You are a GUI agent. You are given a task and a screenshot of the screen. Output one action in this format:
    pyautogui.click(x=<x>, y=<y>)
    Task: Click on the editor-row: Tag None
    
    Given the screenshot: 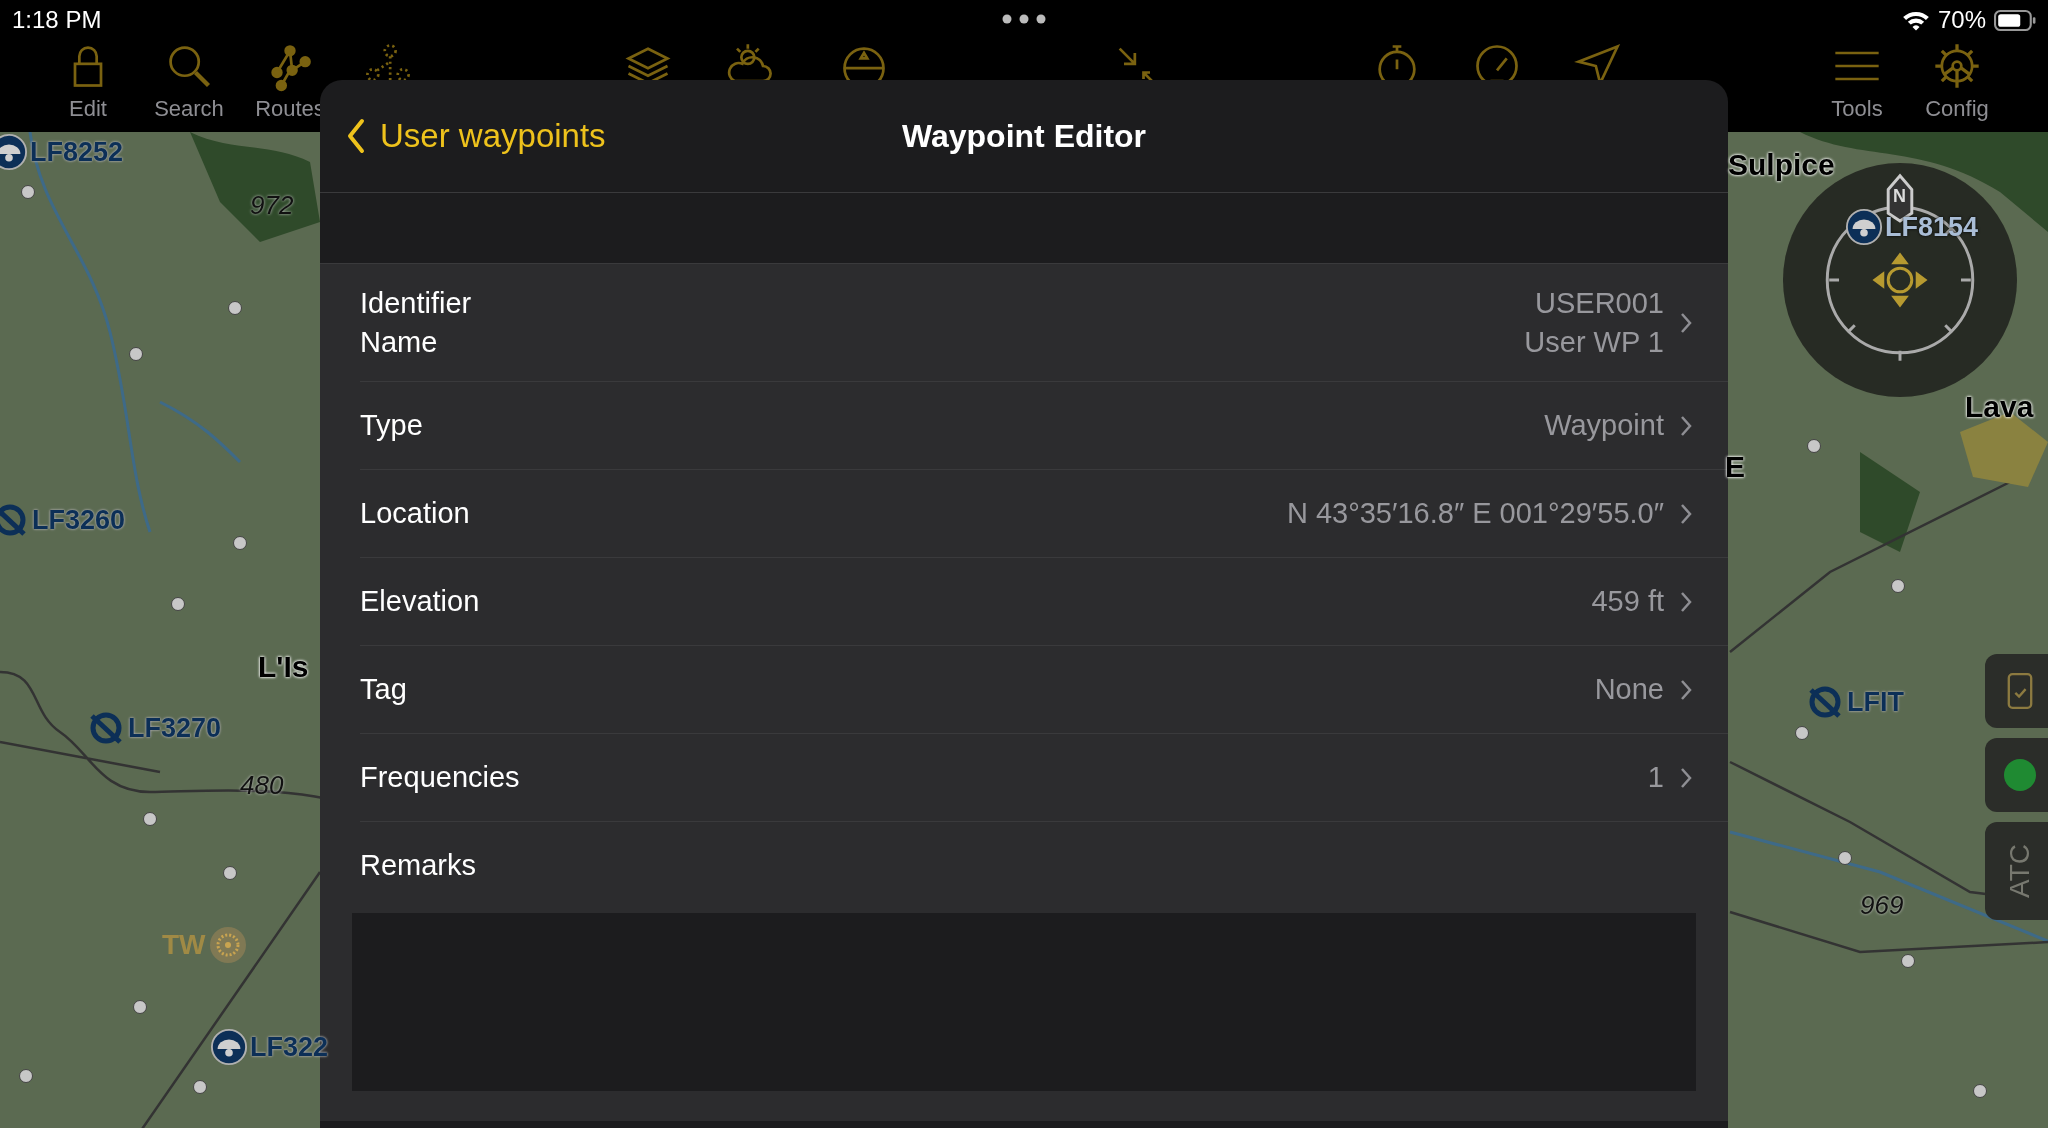 What is the action you would take?
    pyautogui.click(x=1044, y=690)
    